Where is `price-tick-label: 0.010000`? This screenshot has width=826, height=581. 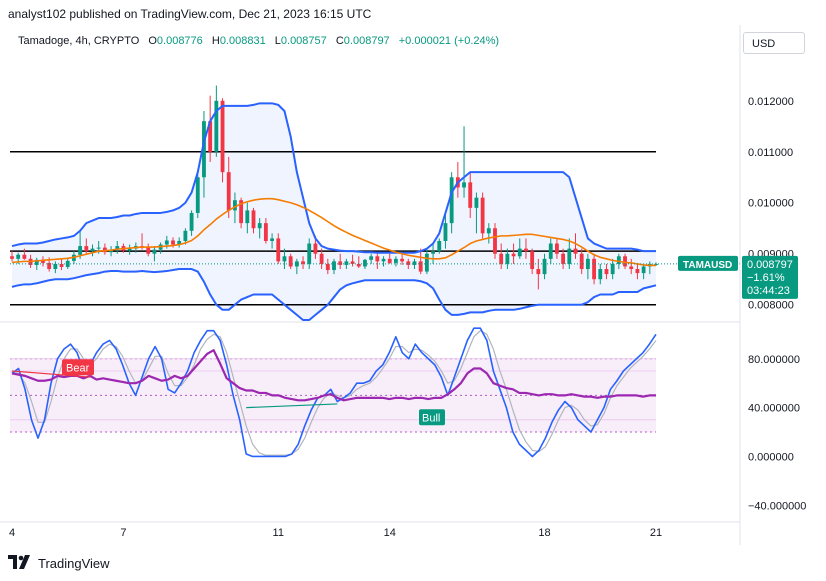 price-tick-label: 0.010000 is located at coordinates (771, 204).